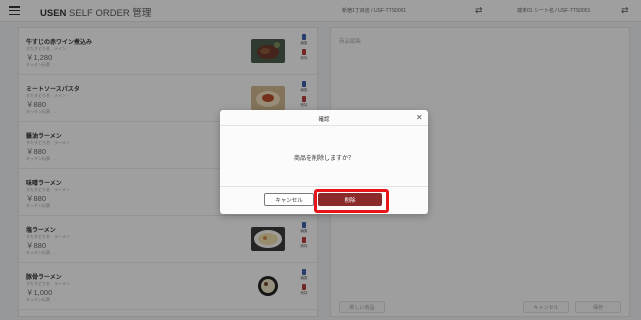  I want to click on dialog-message: 商品を削除しますか？, so click(323, 159).